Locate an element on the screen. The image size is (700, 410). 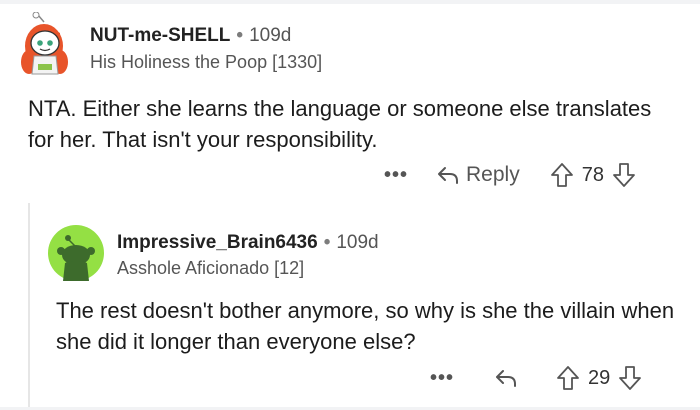
username: Impressive_Brain6436 is located at coordinates (217, 242).